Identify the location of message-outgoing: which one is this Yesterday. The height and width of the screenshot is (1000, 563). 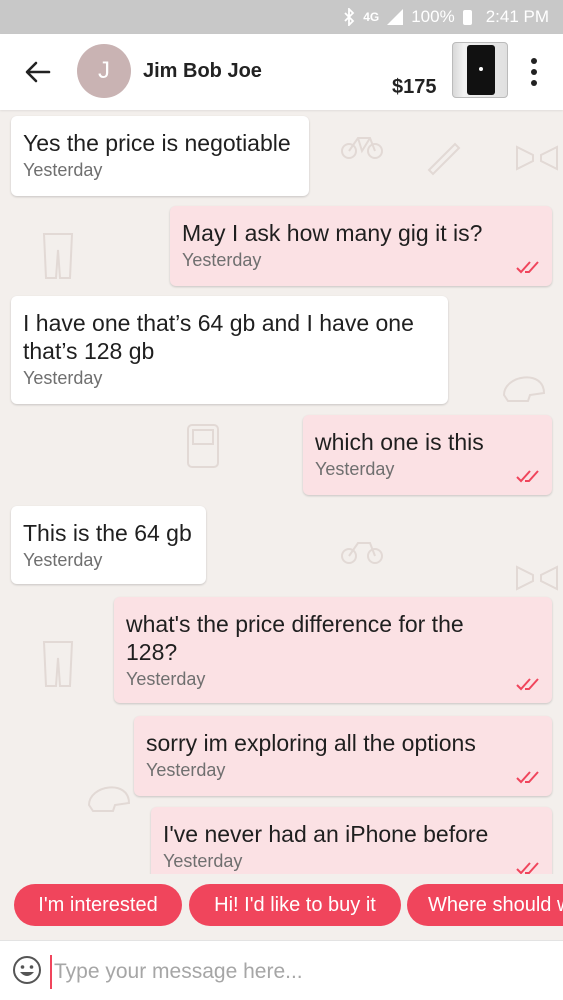
(427, 455).